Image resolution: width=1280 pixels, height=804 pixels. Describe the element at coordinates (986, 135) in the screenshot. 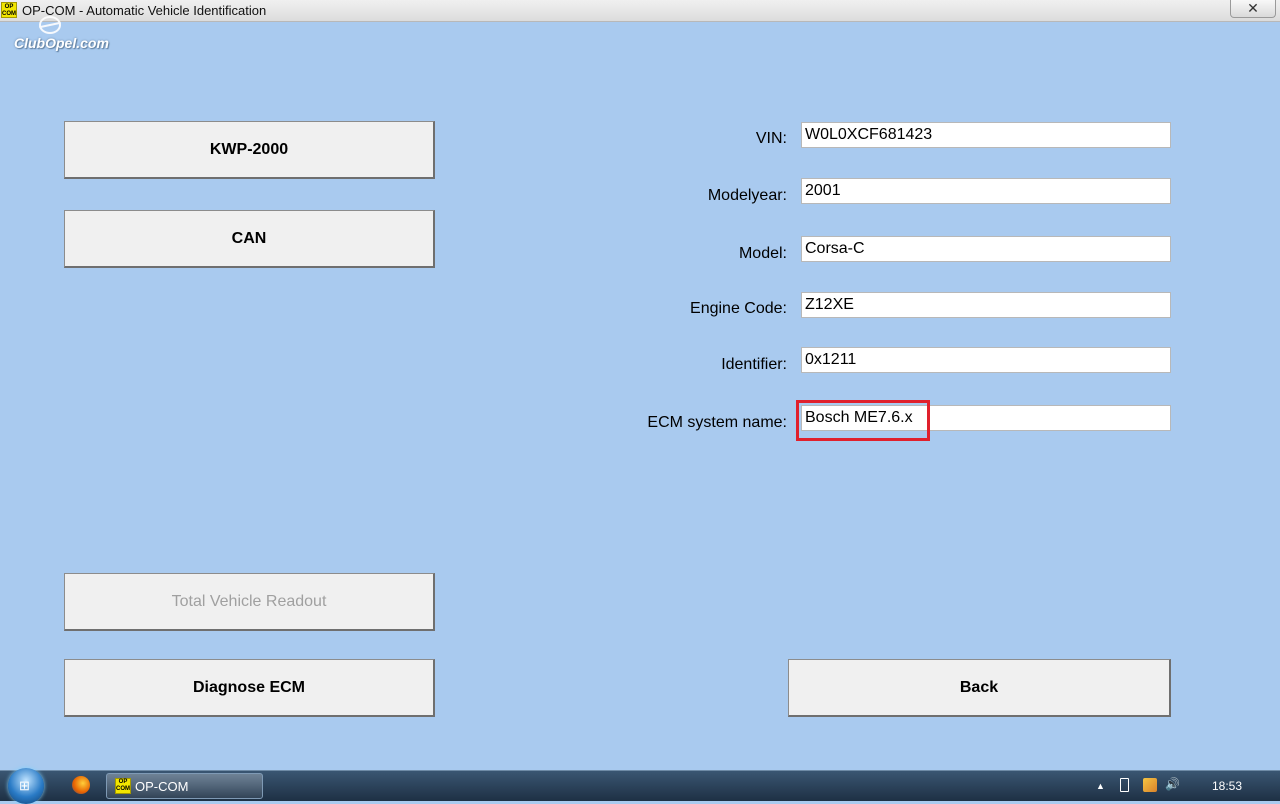

I see `vin-field` at that location.